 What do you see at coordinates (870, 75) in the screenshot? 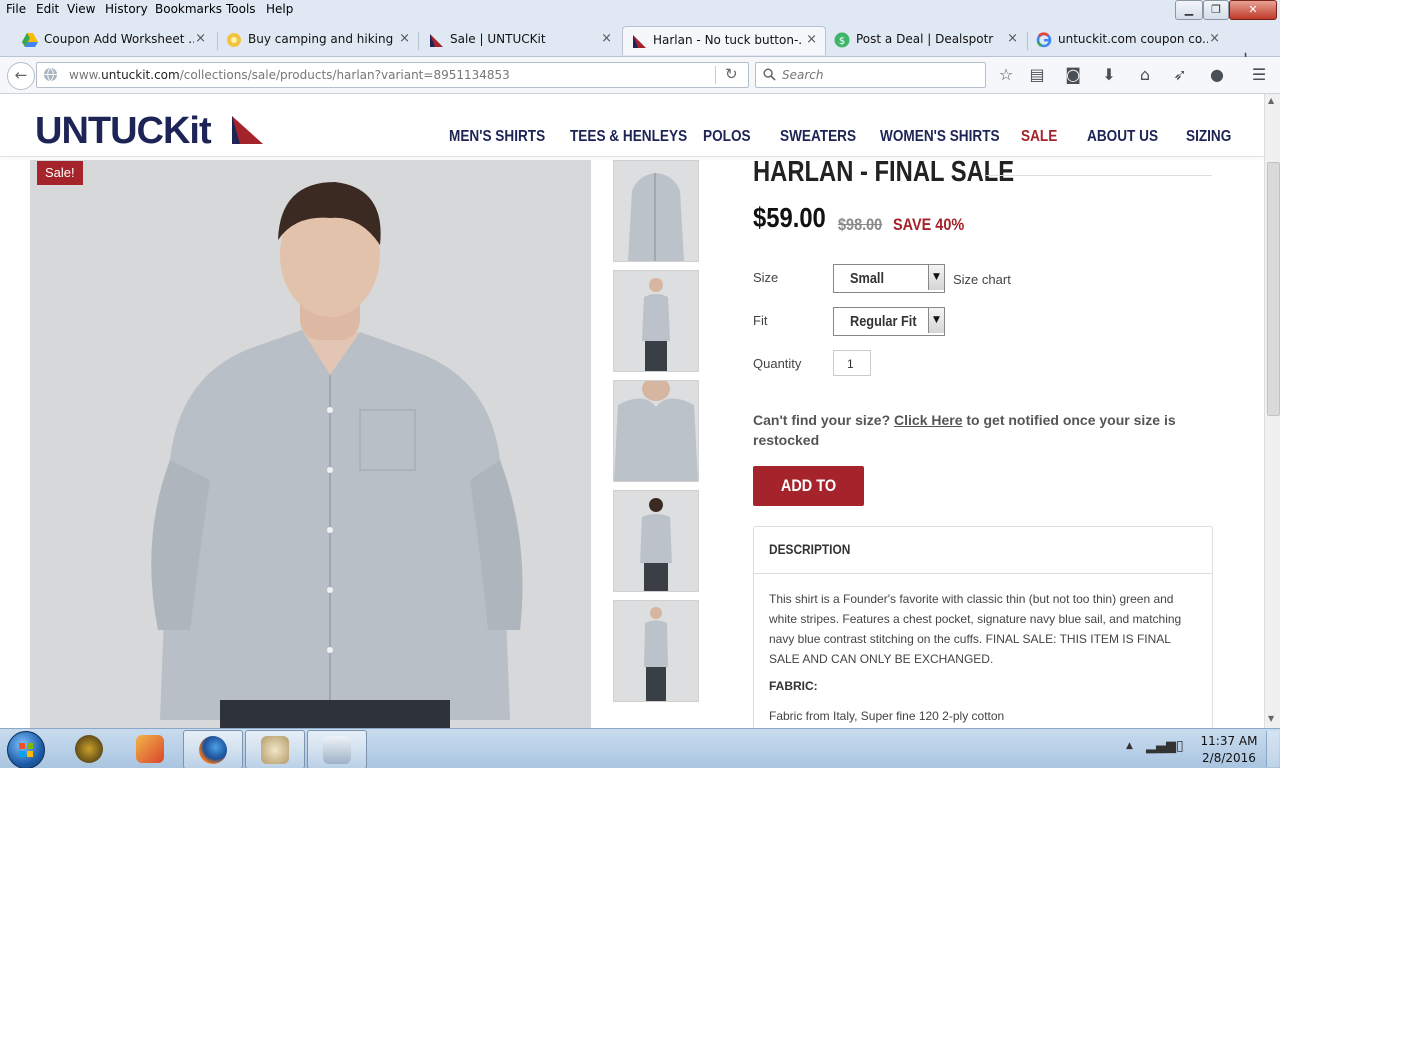
I see `search-input: Search` at bounding box center [870, 75].